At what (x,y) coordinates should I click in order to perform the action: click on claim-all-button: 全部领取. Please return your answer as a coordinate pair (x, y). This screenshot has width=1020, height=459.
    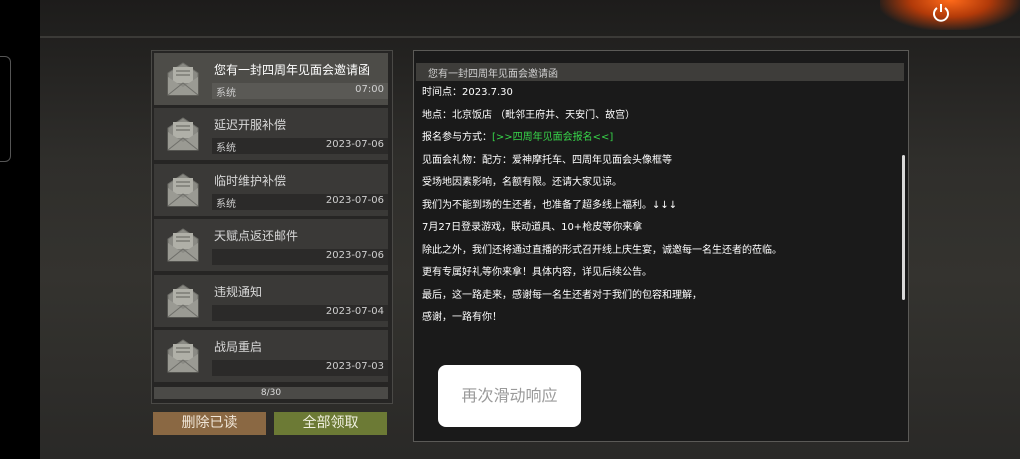
    Looking at the image, I should click on (330, 423).